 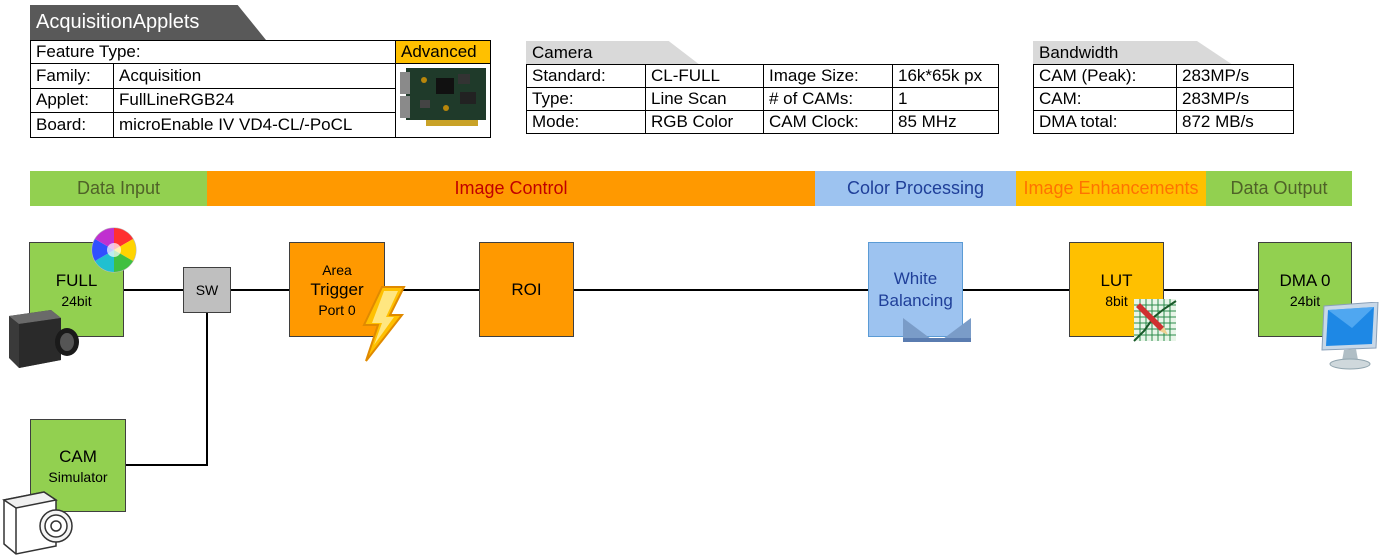 I want to click on lightning-icon, so click(x=384, y=324).